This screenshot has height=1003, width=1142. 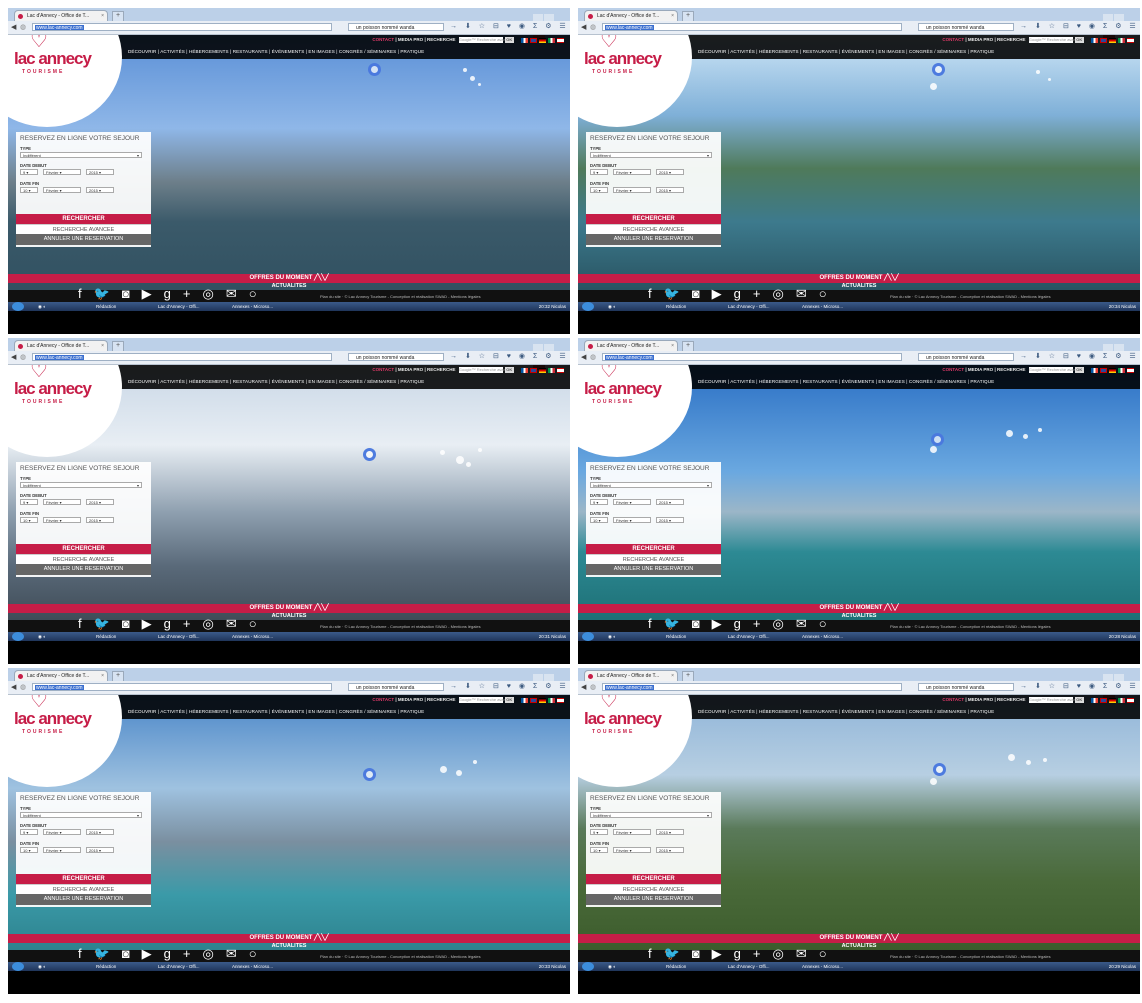 I want to click on end-year-select: 2015 ▾, so click(x=100, y=190).